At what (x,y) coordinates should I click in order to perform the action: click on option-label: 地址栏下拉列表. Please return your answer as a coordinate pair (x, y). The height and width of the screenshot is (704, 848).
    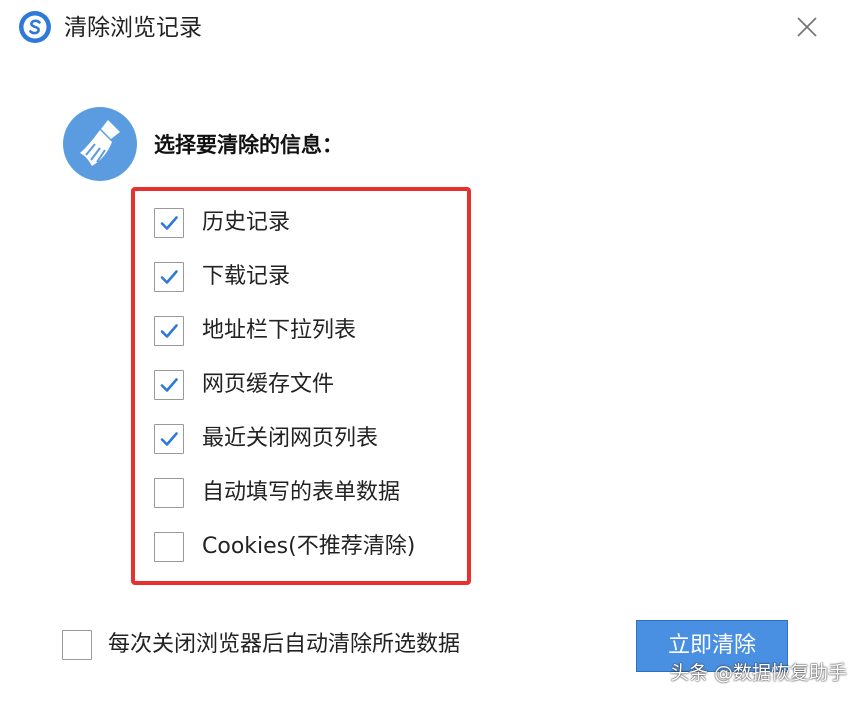
    Looking at the image, I should click on (279, 330).